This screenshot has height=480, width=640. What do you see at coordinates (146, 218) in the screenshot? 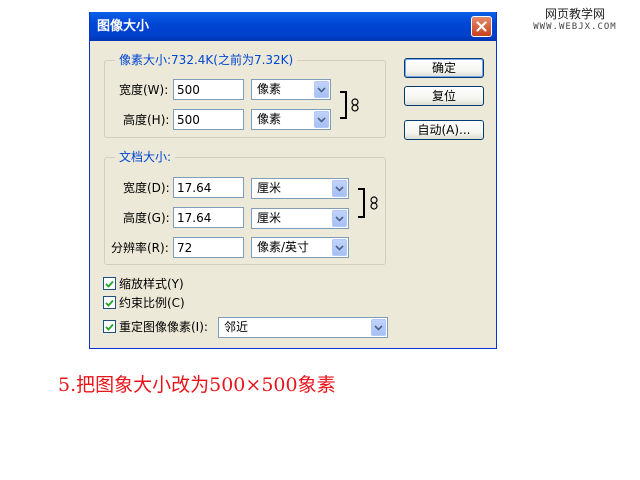
I see `doc-height-label: 高度(G):` at bounding box center [146, 218].